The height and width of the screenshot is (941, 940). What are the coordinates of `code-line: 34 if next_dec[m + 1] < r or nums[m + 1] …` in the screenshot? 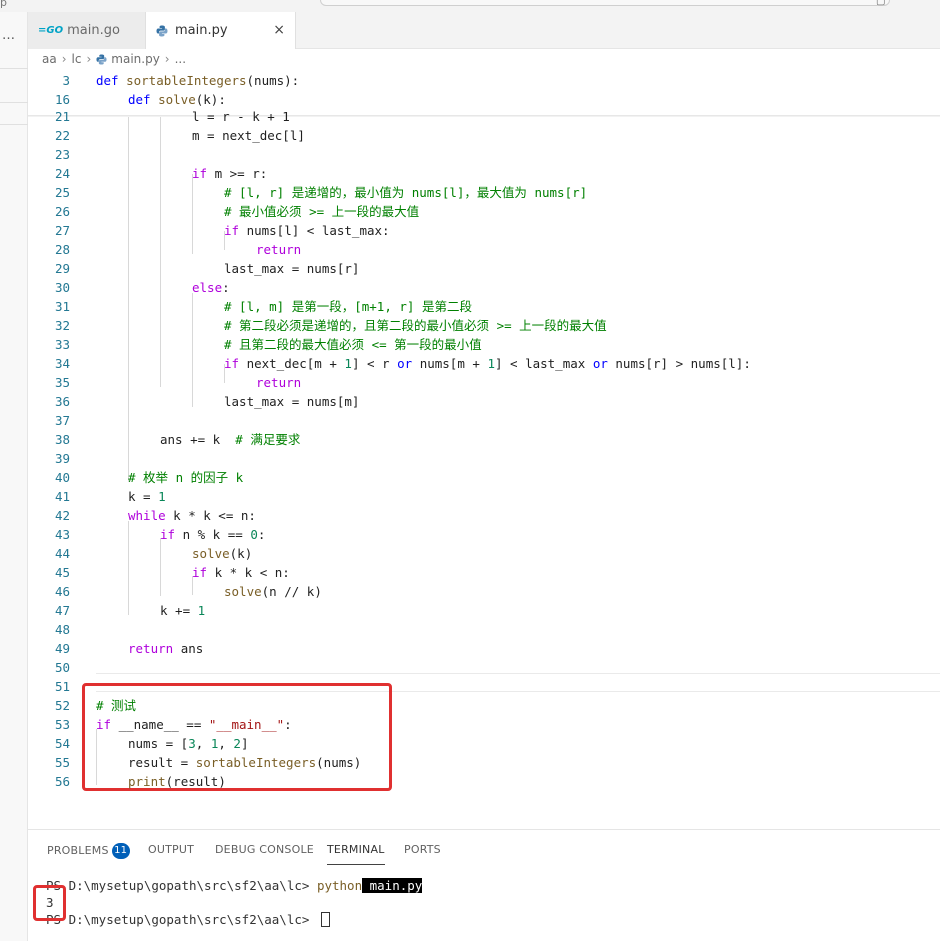 It's located at (484, 363).